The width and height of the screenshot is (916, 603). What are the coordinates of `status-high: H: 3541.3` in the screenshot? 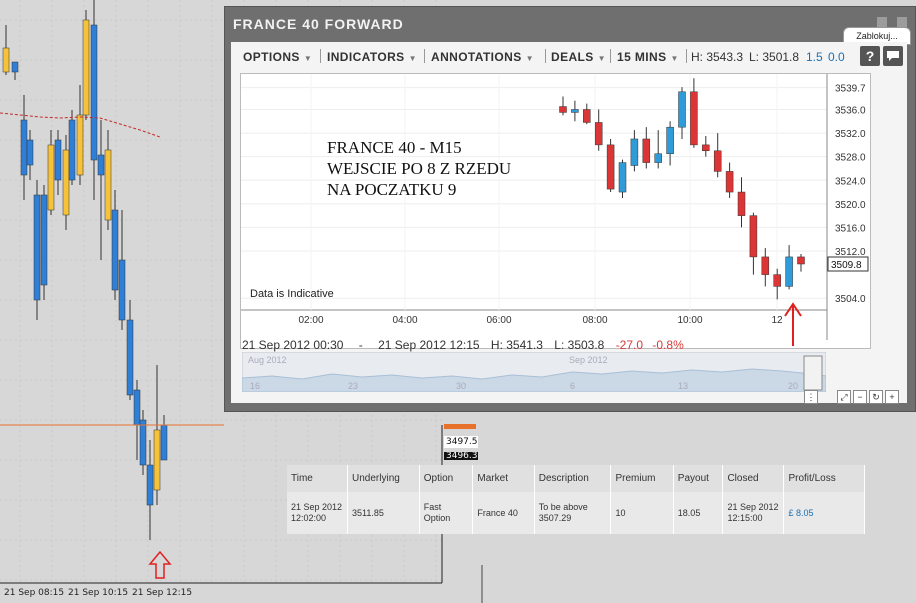 It's located at (516, 345).